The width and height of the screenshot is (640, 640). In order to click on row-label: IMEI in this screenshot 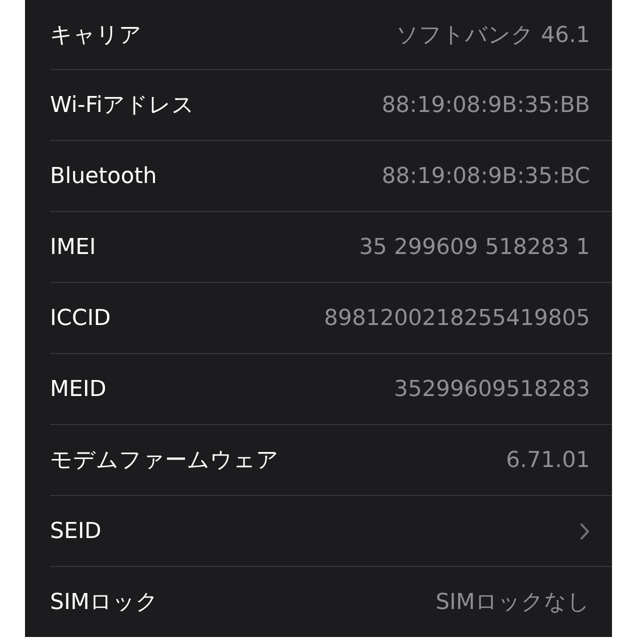, I will do `click(73, 247)`.